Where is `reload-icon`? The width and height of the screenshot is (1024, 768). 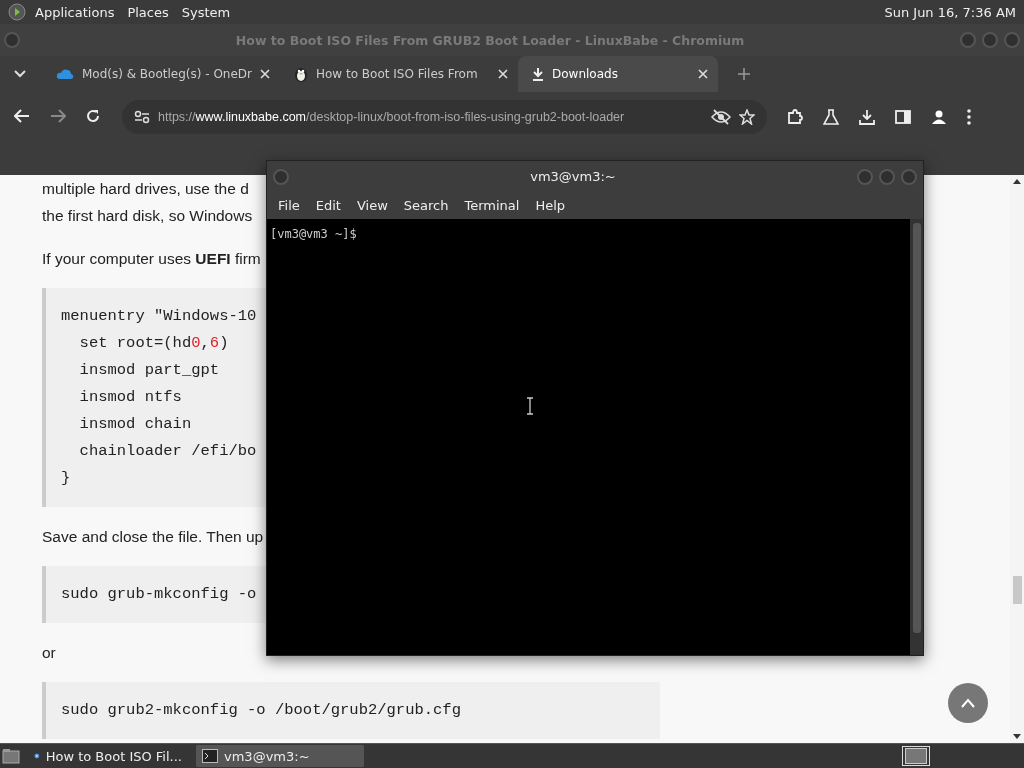
reload-icon is located at coordinates (93, 116).